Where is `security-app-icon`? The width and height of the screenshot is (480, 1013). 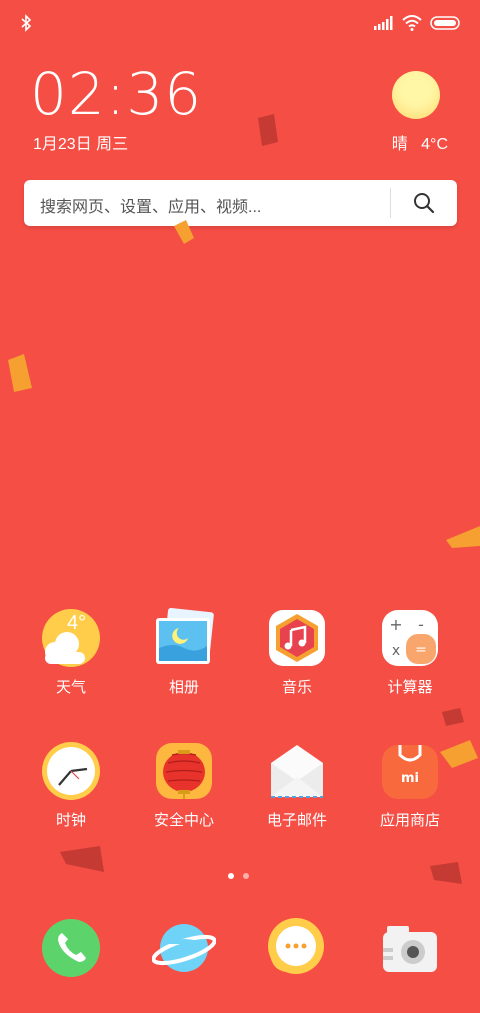 security-app-icon is located at coordinates (184, 771).